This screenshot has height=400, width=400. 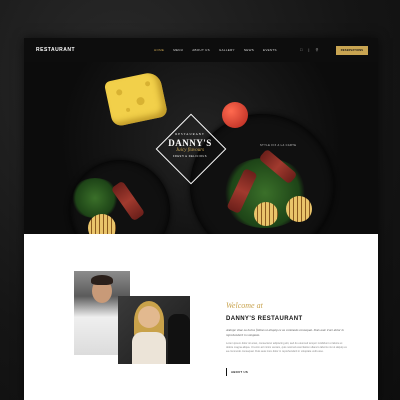 I want to click on apple-image, so click(x=235, y=115).